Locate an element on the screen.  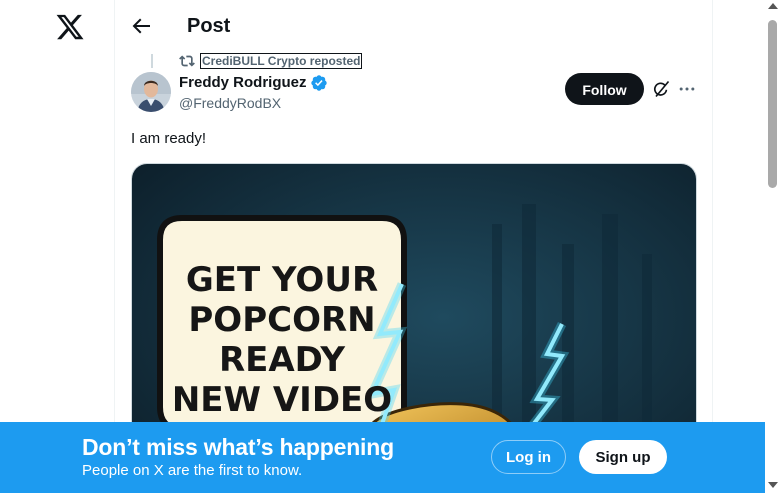
banner-heading: Don’t miss what’s happening is located at coordinates (238, 447).